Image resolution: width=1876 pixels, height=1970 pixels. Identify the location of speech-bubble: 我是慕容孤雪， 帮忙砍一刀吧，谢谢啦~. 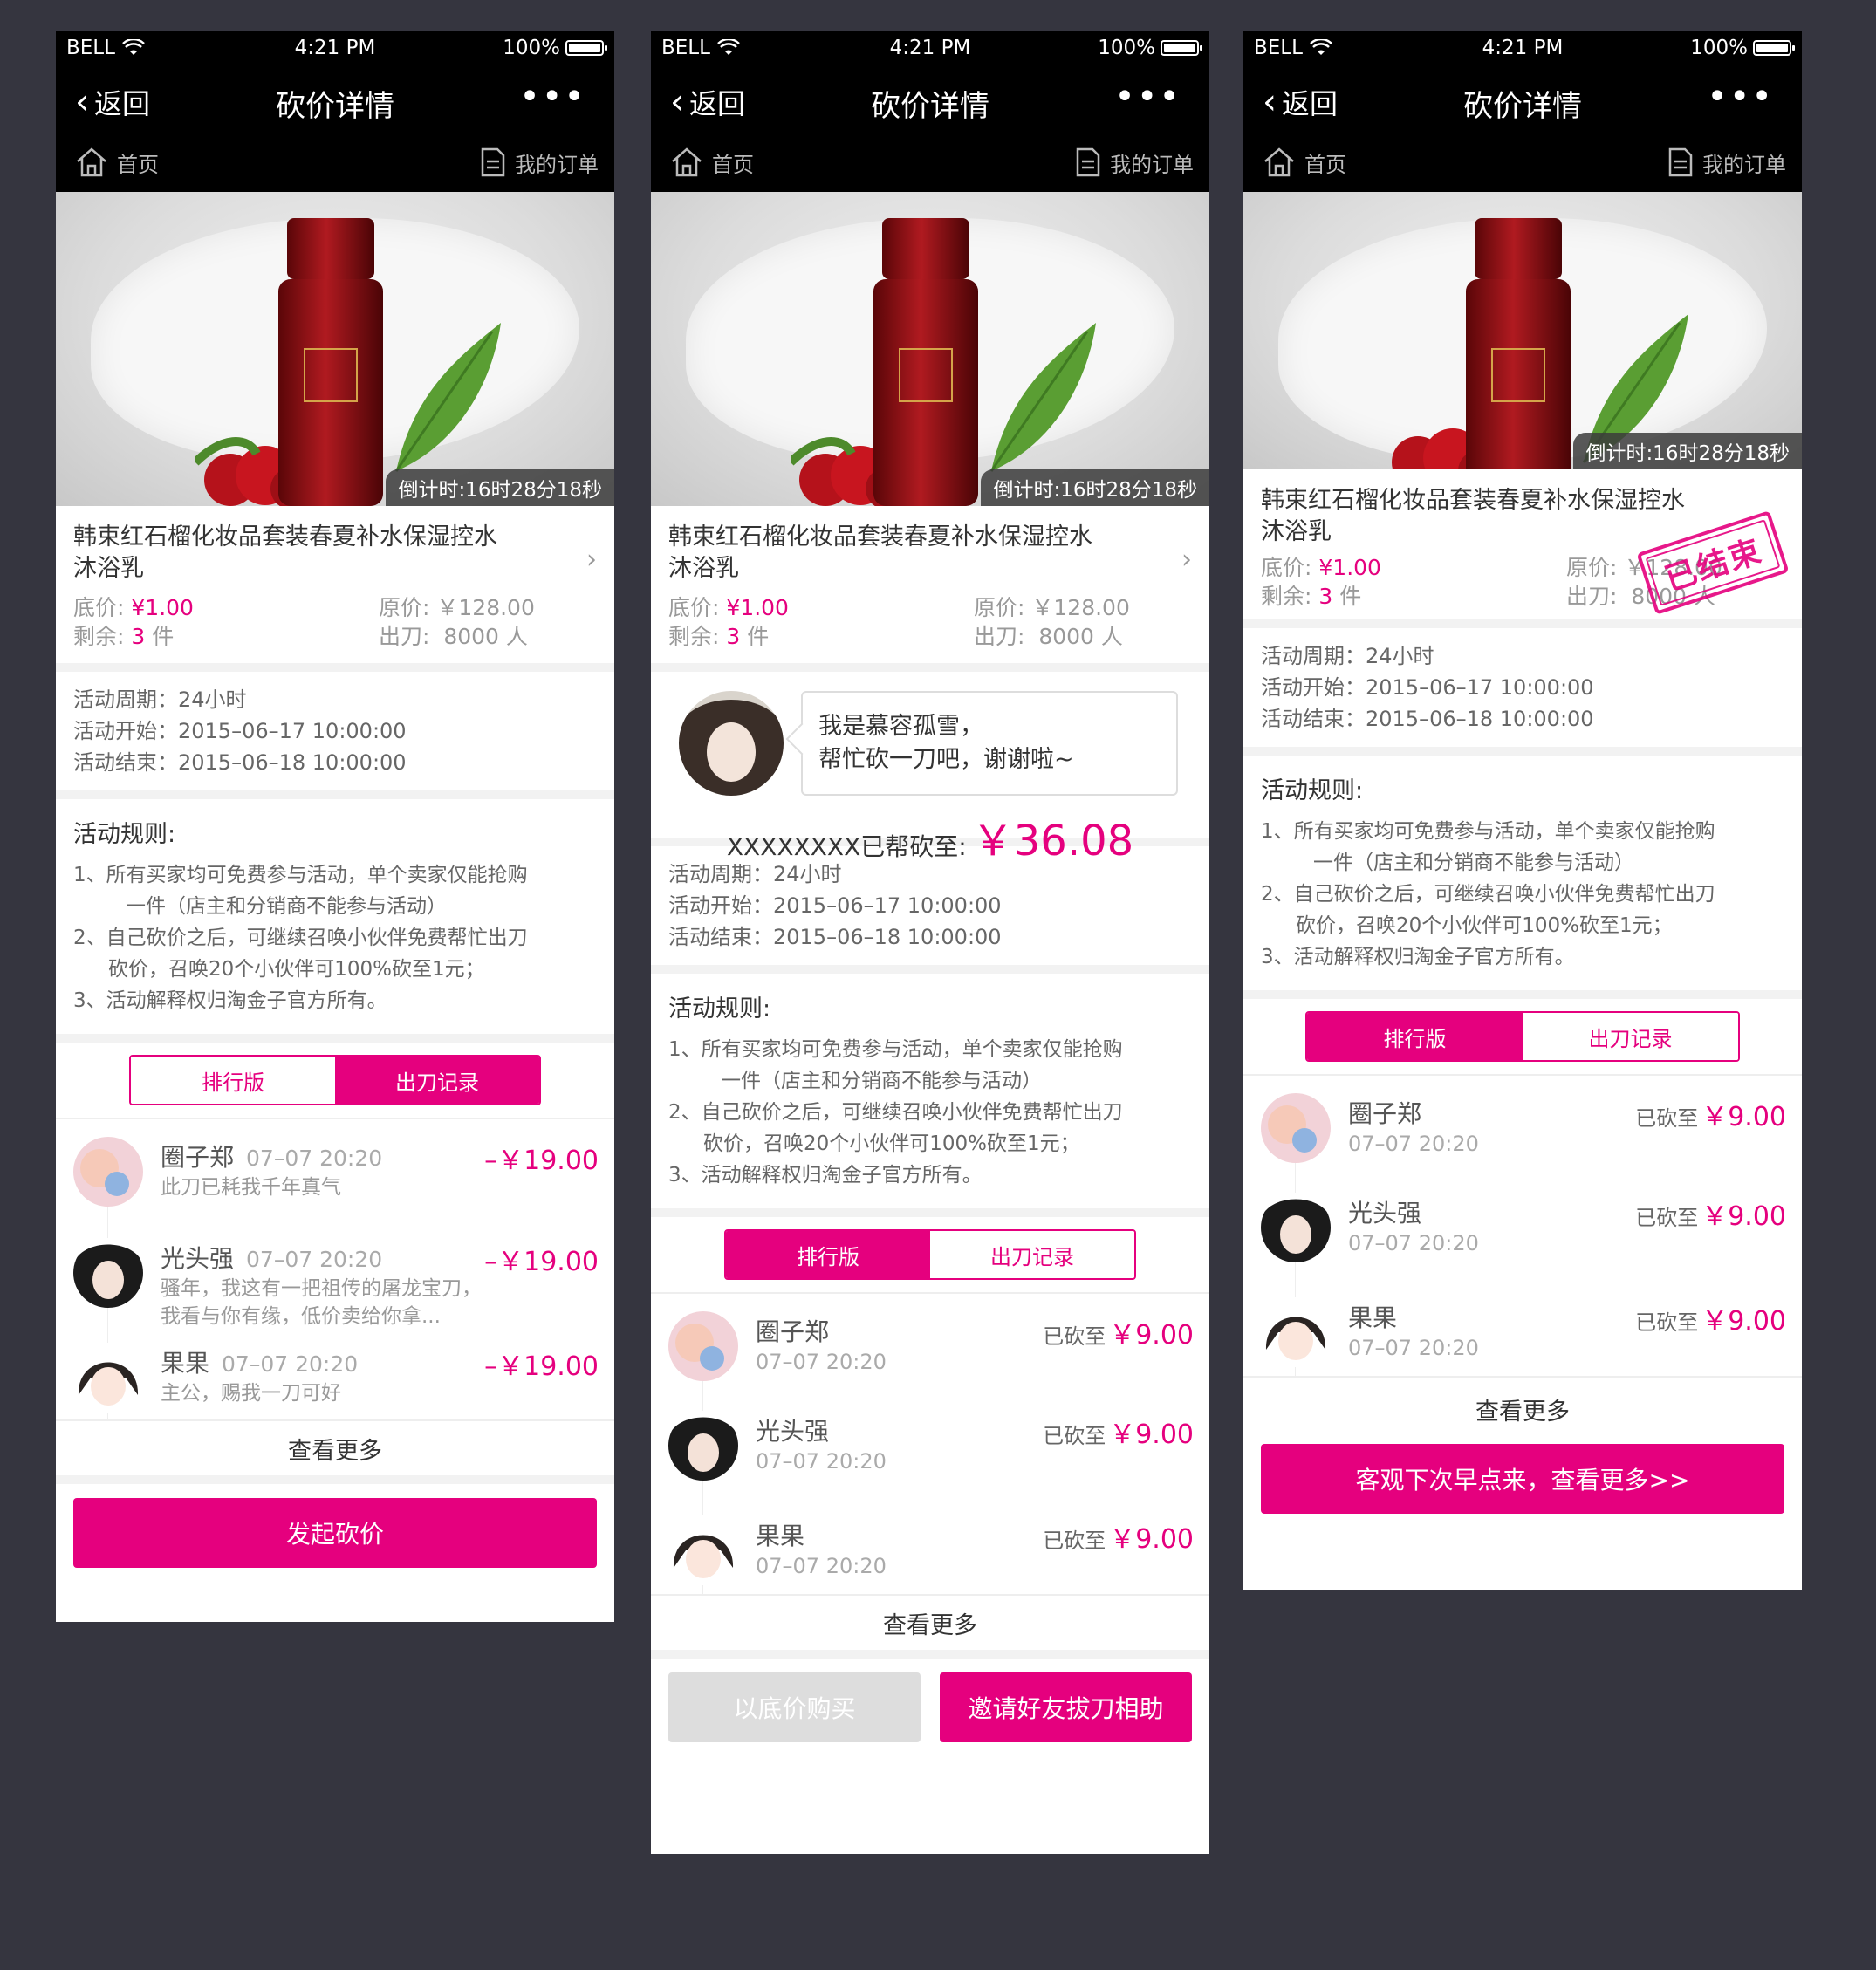
(989, 743).